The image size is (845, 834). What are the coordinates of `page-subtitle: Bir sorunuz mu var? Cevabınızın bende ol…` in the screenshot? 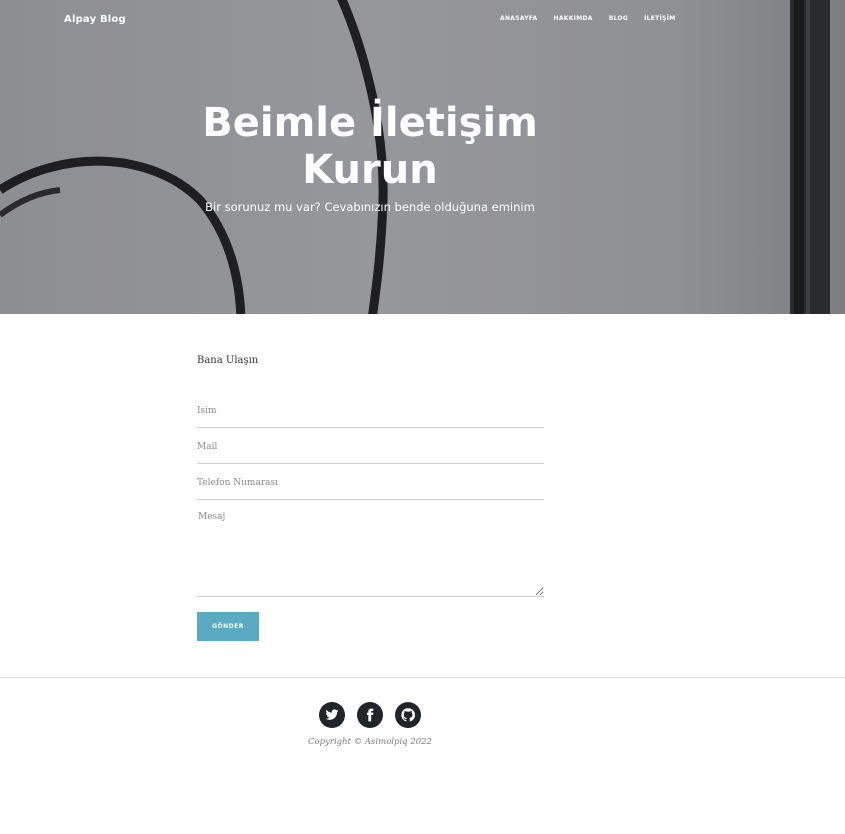 It's located at (370, 207).